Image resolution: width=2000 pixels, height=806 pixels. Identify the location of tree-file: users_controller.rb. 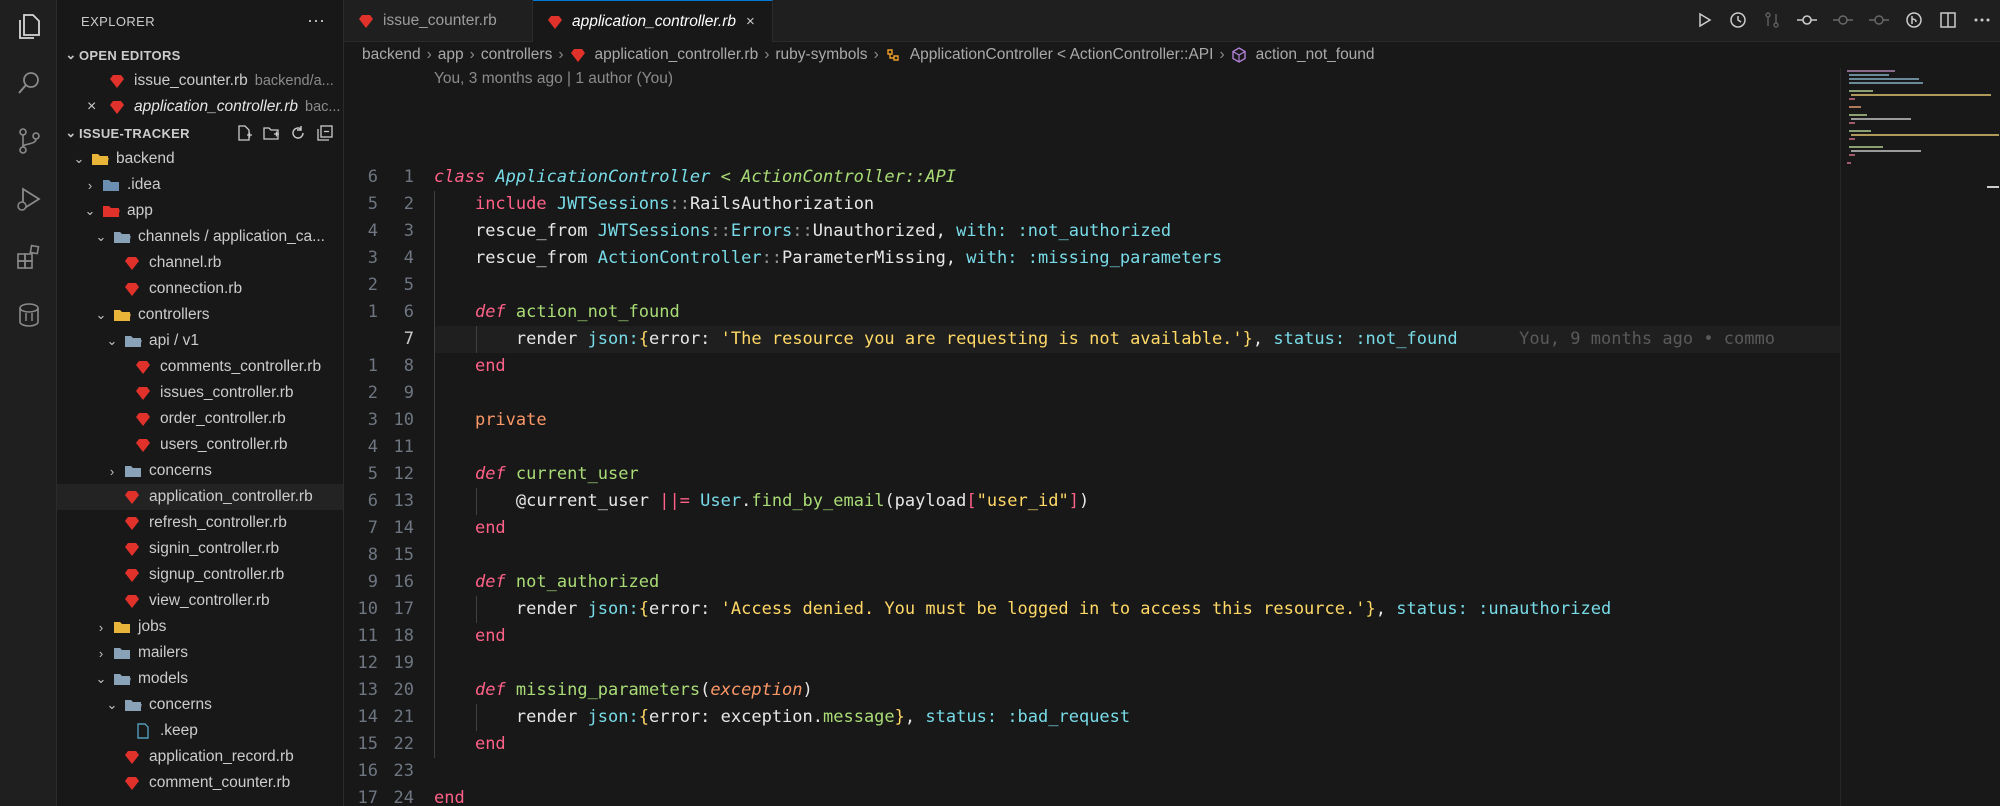
(200, 445).